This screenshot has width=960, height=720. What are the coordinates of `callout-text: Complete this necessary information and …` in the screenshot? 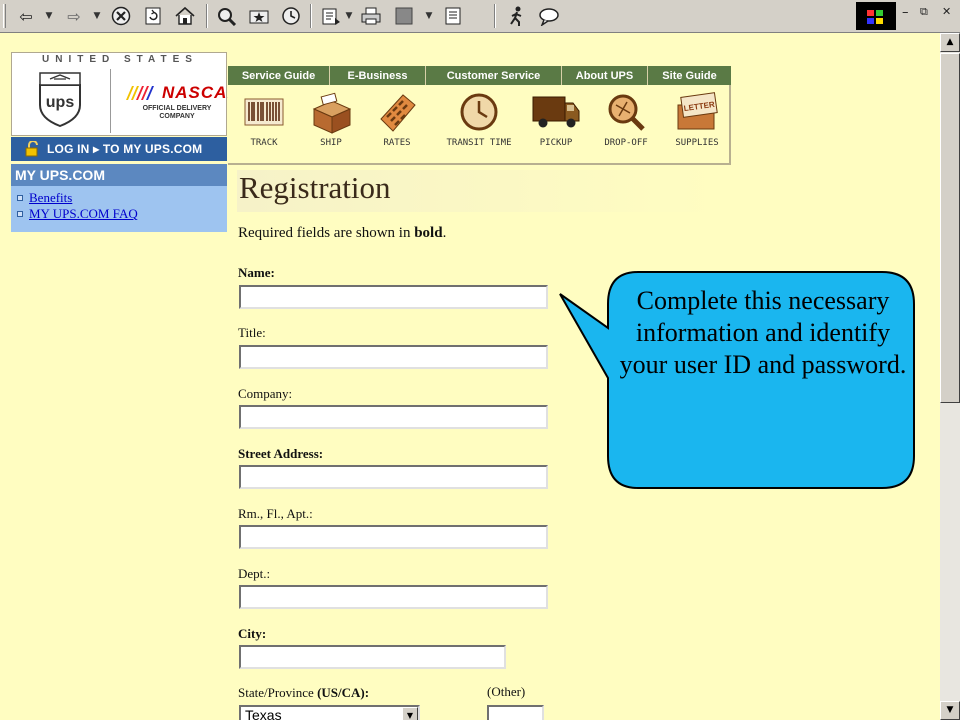 It's located at (763, 332).